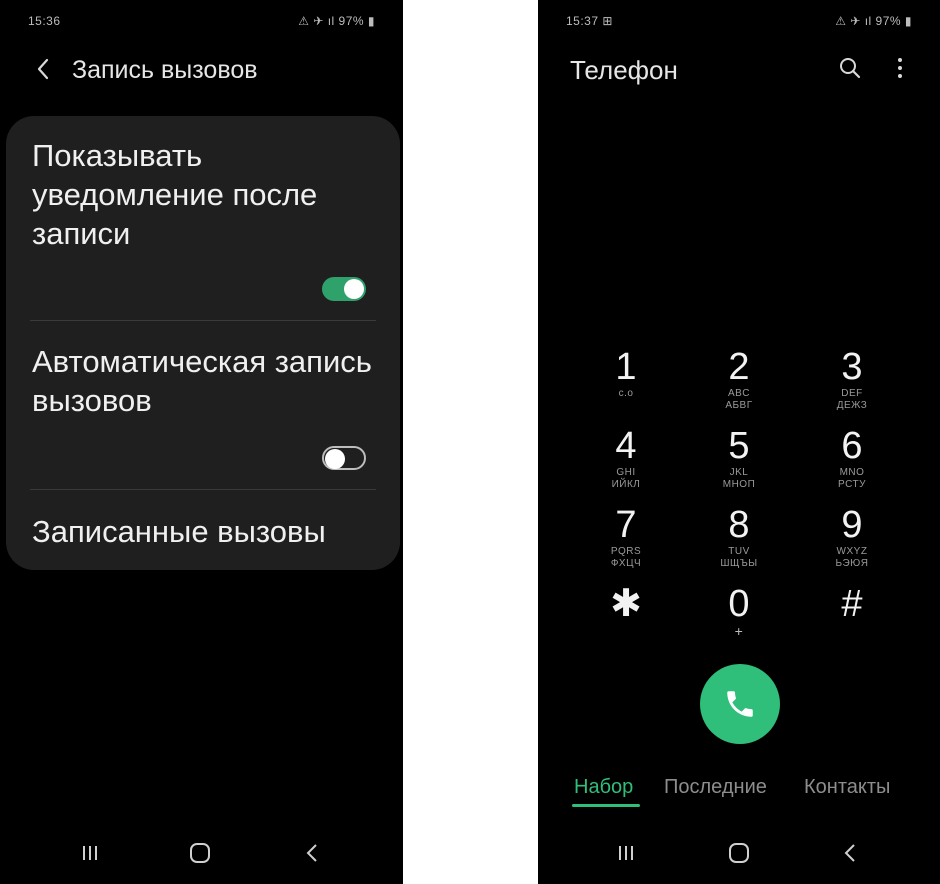  I want to click on tab-recent: Последние, so click(715, 787).